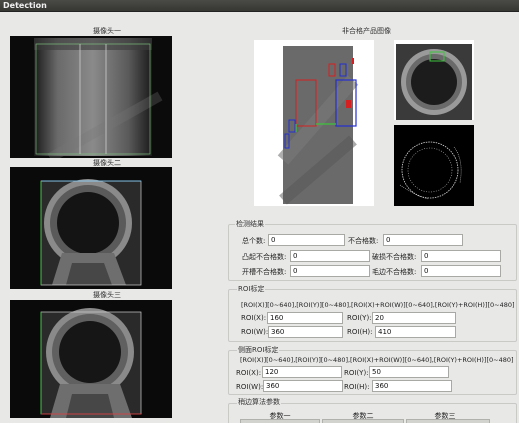  I want to click on roi-h-label: ROI(H):, so click(360, 332).